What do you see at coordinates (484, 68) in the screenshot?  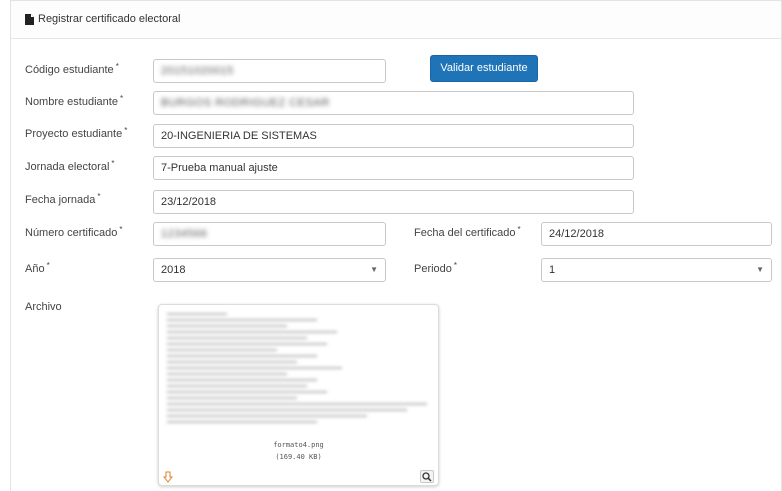 I see `validar-estudiante-button: Validar estudiante` at bounding box center [484, 68].